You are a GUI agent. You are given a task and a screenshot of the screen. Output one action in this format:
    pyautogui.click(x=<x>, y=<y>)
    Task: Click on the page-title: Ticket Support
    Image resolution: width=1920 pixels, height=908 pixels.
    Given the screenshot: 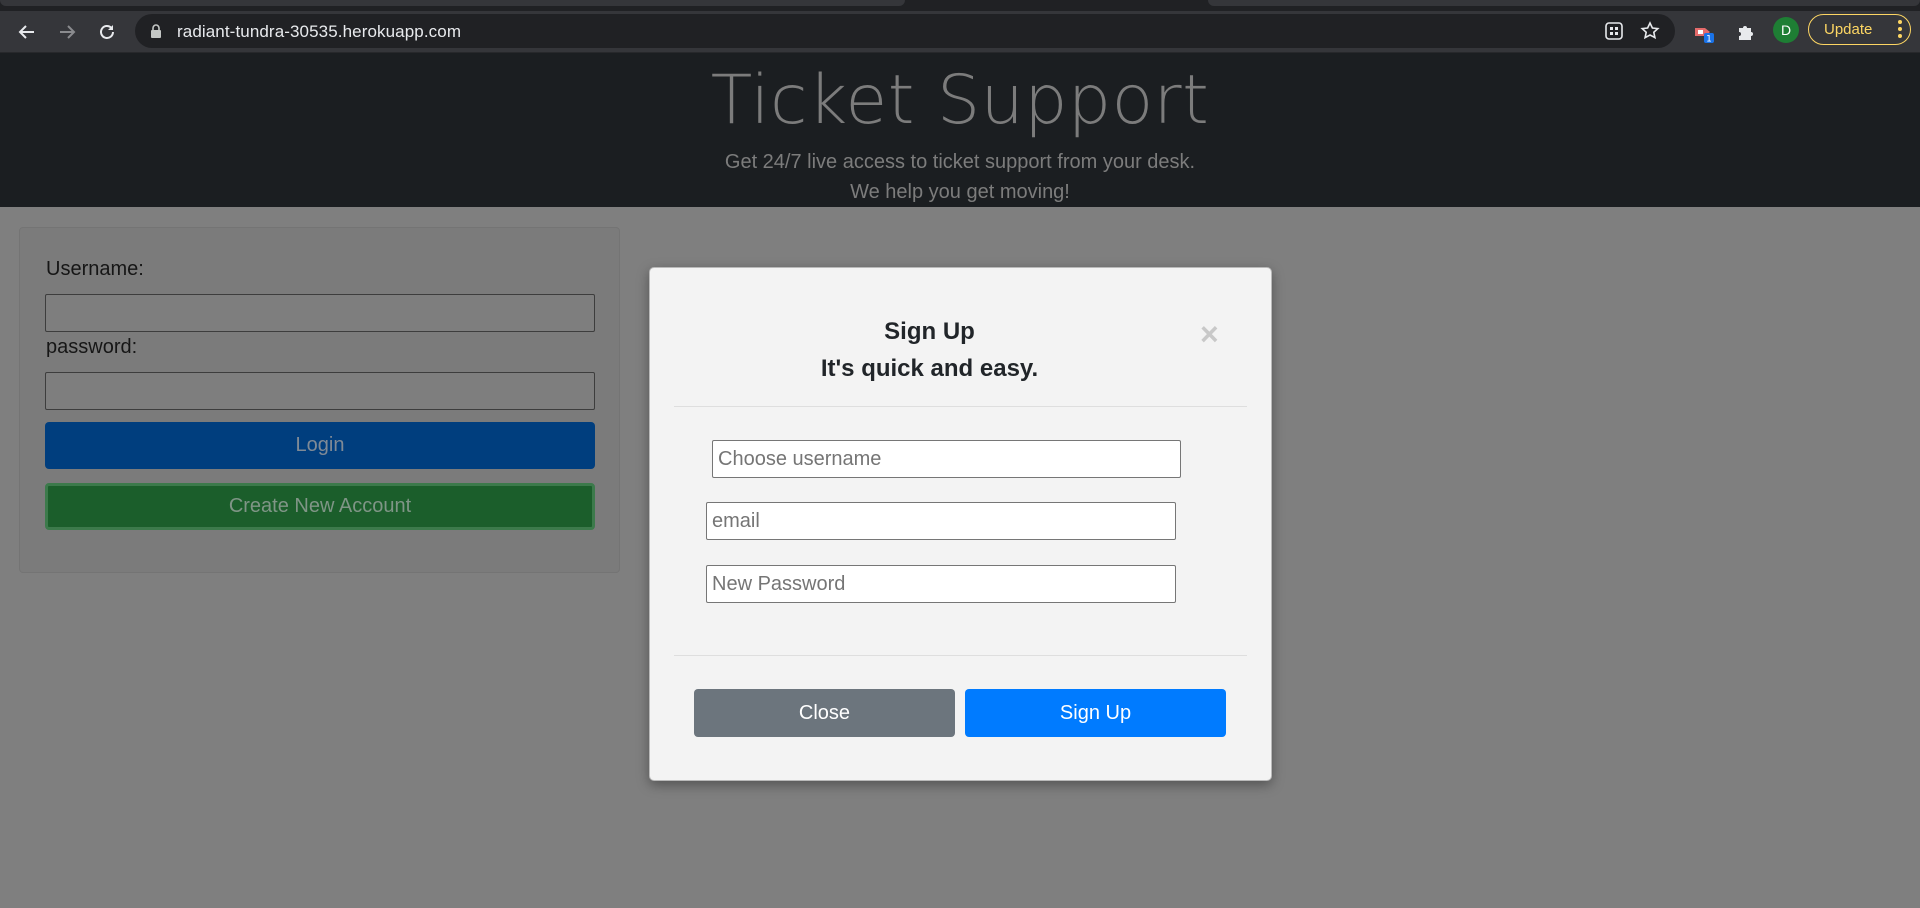 What is the action you would take?
    pyautogui.click(x=960, y=100)
    